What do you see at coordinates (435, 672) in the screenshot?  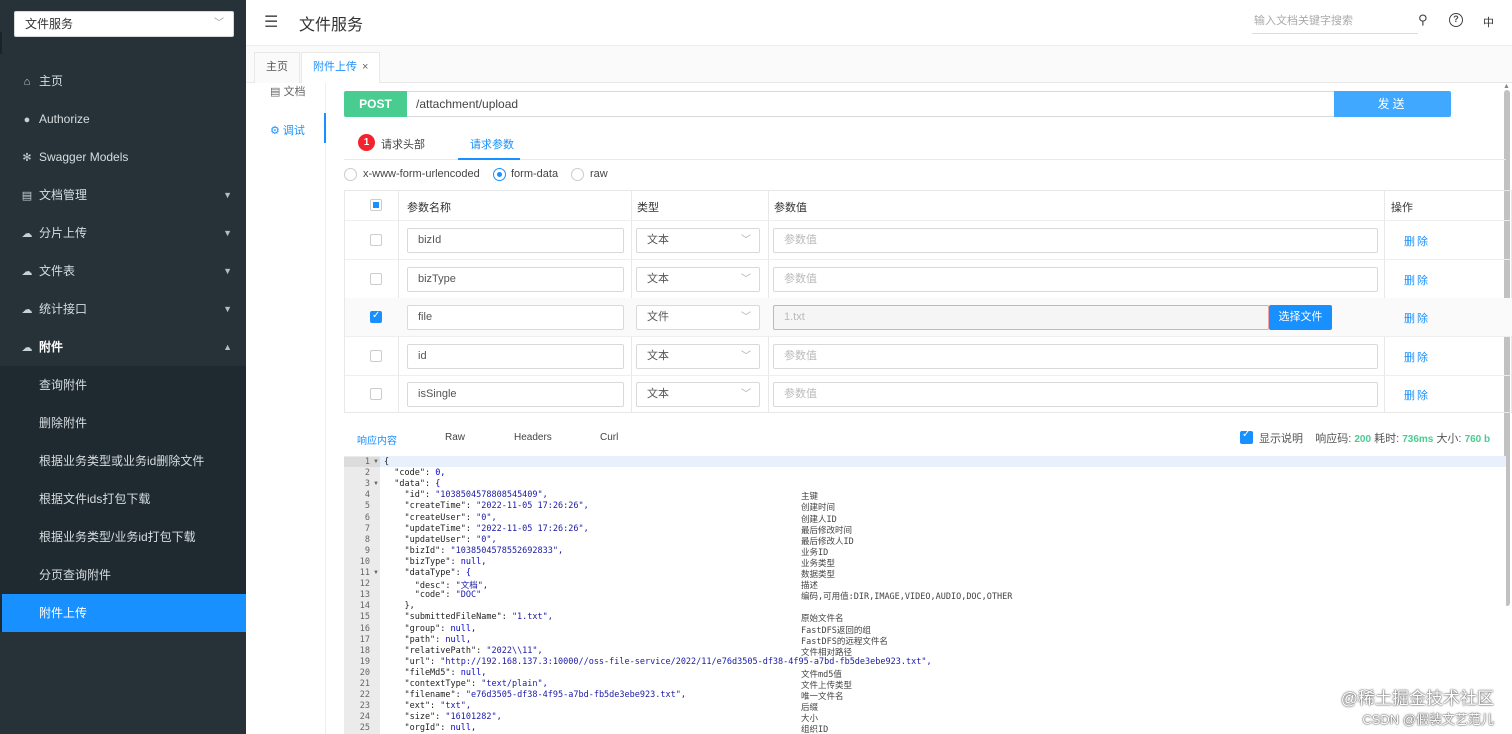 I see `code-line: "fileMd5": null,` at bounding box center [435, 672].